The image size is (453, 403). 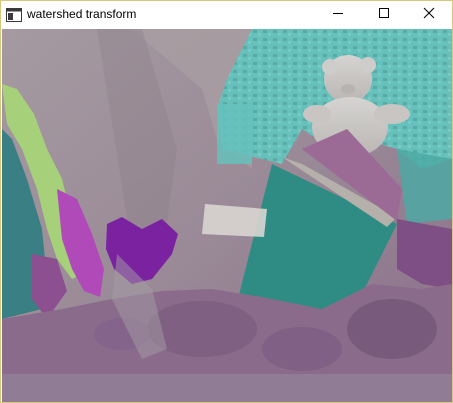 I want to click on maximize-icon, so click(x=384, y=15).